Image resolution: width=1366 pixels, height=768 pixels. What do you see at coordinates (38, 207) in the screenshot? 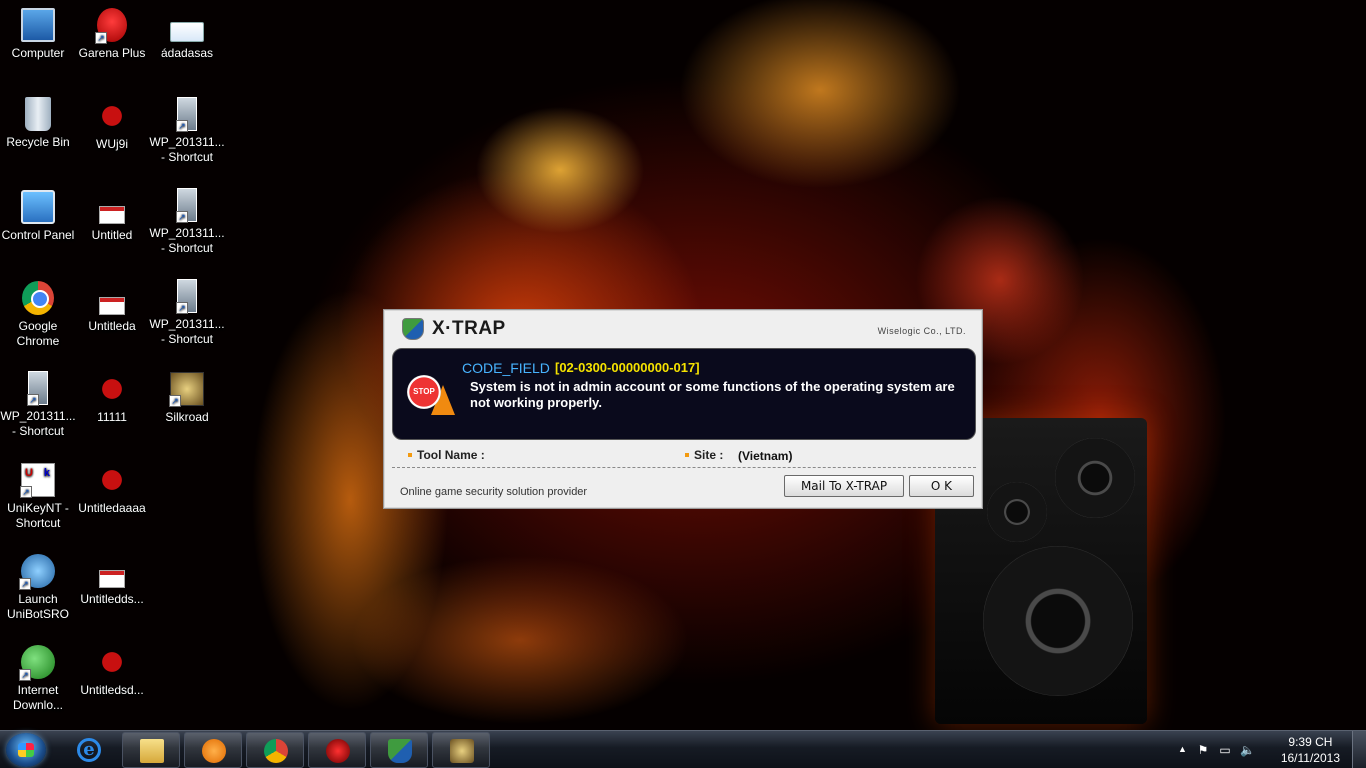
I see `control-panel-icon` at bounding box center [38, 207].